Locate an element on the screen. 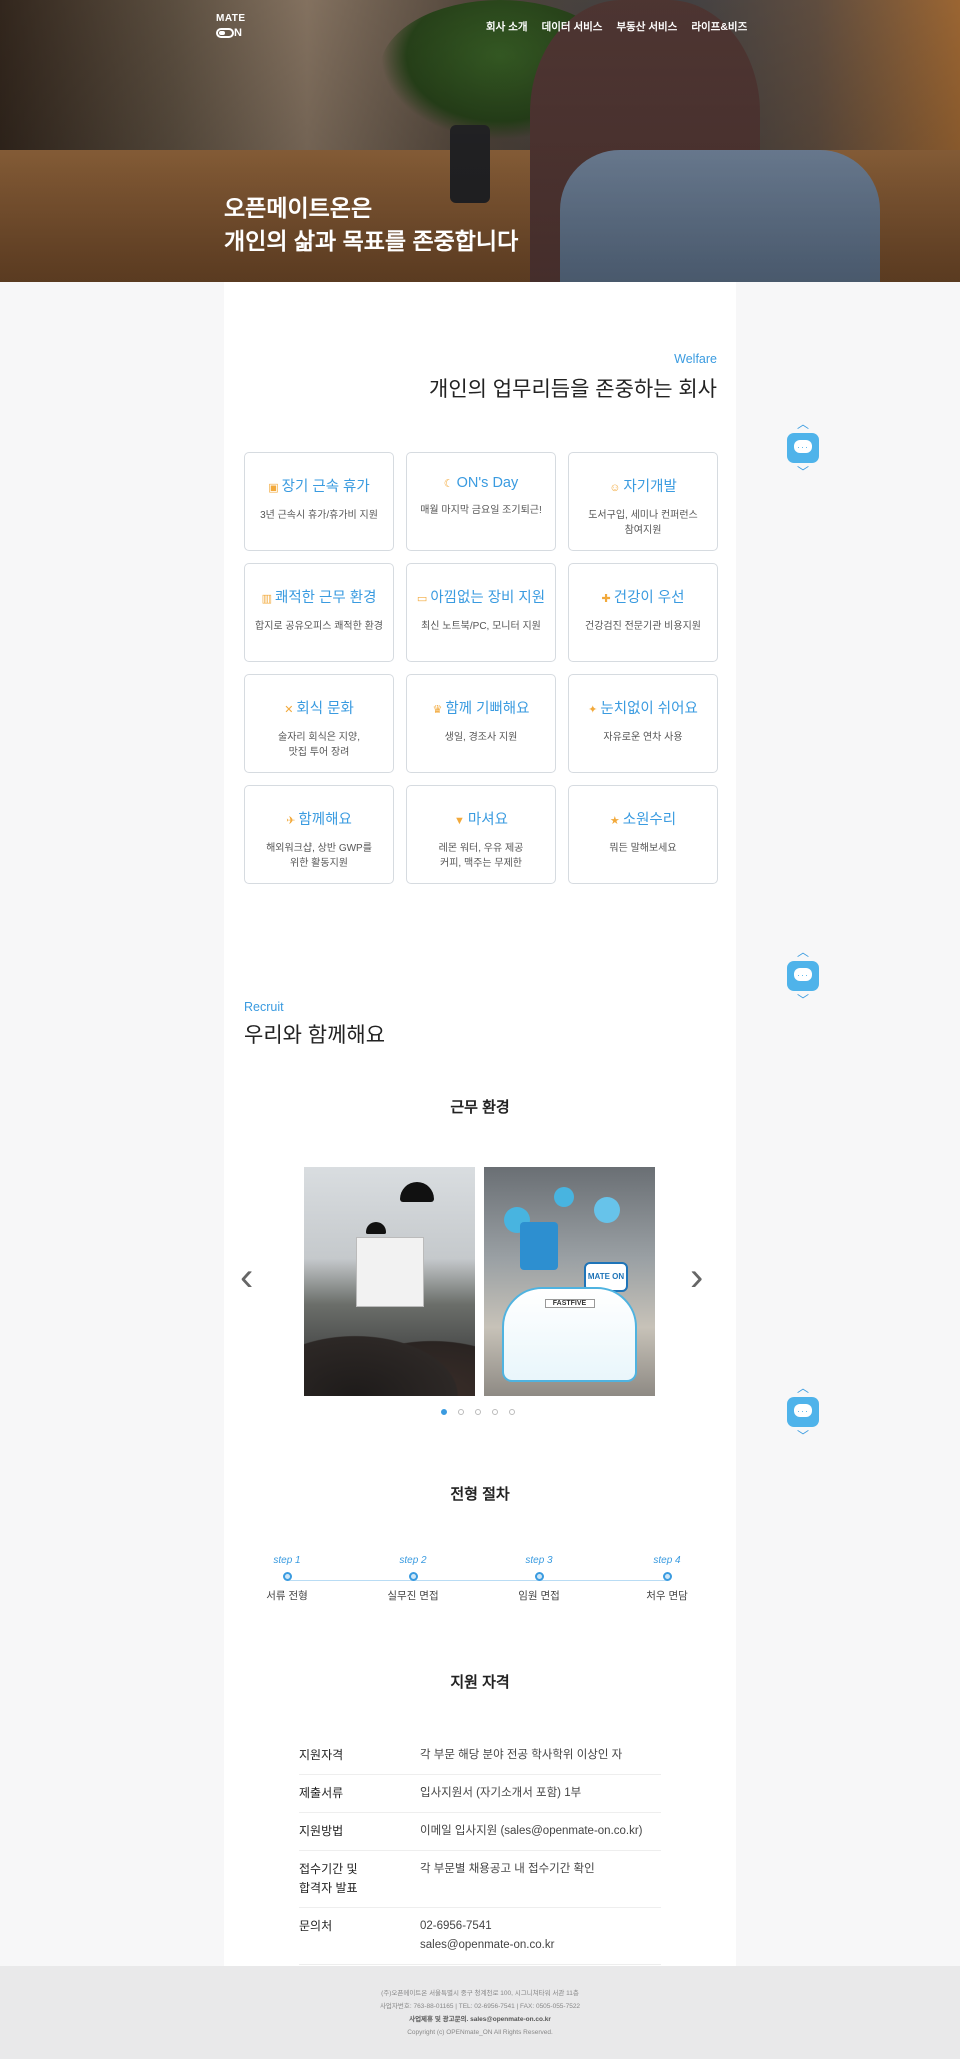 The height and width of the screenshot is (2059, 960). logo: MATE N is located at coordinates (236, 26).